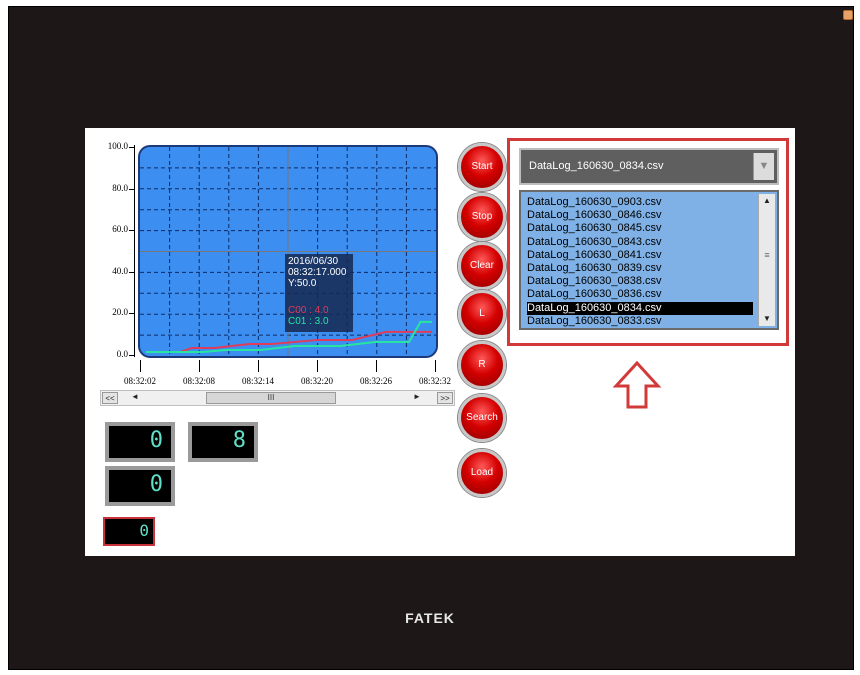 This screenshot has height=675, width=860. Describe the element at coordinates (482, 418) in the screenshot. I see `search-button: Search` at that location.